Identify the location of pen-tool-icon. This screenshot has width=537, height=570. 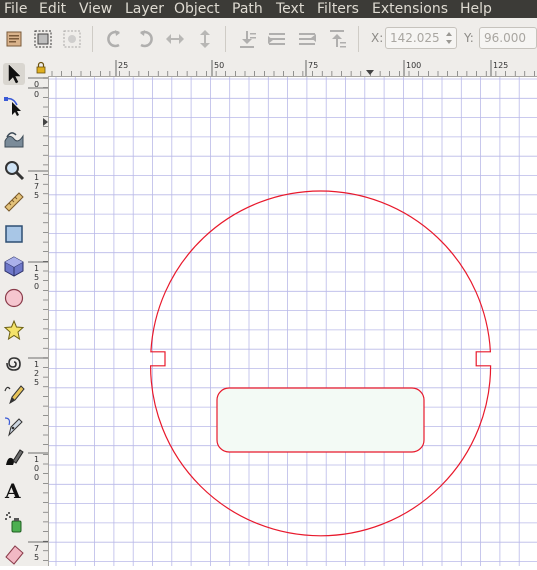
(14, 426).